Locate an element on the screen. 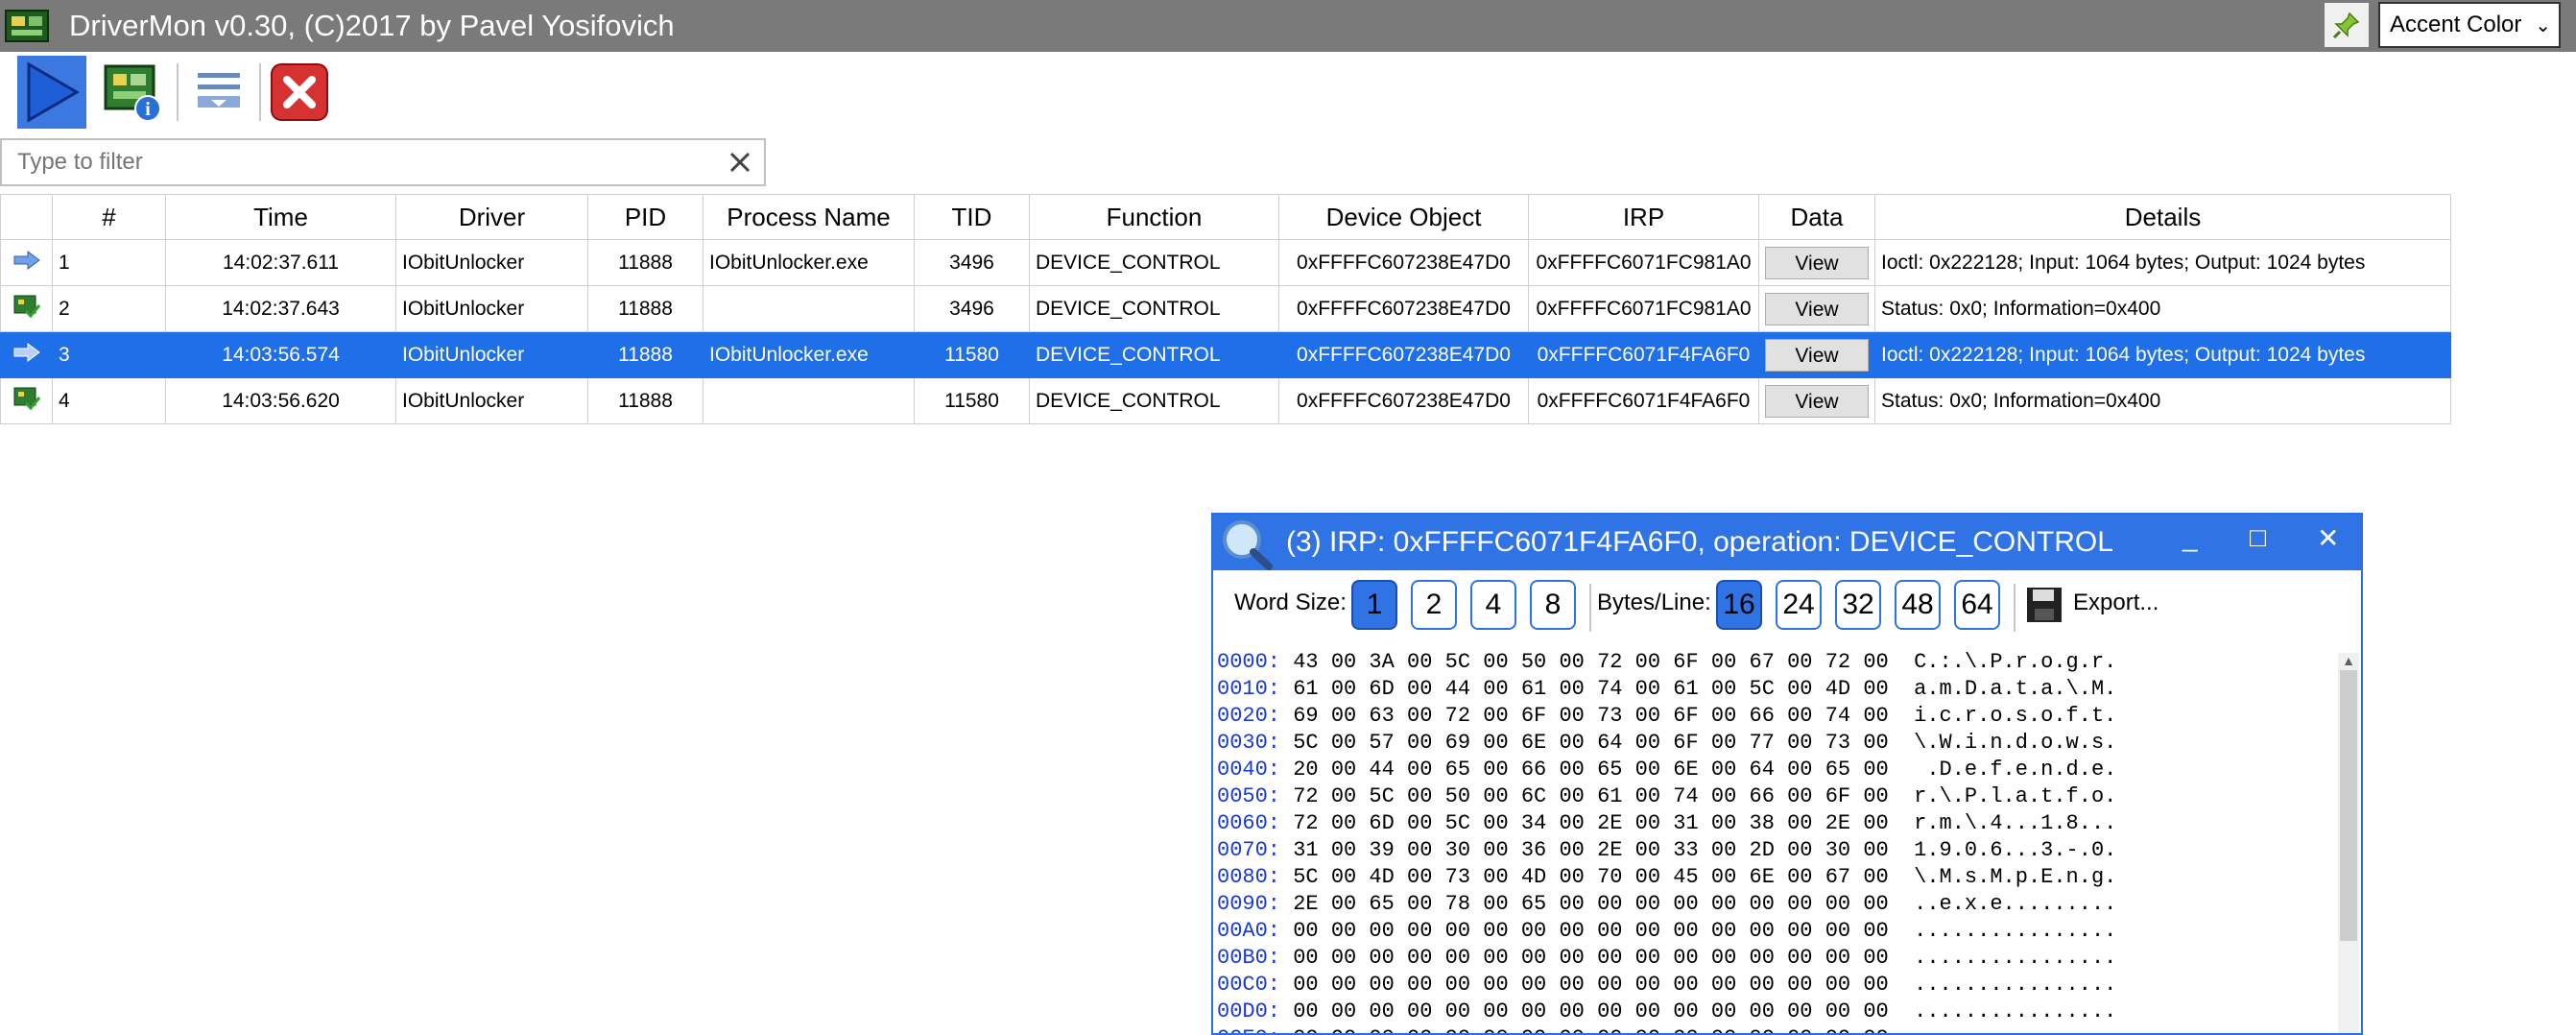 The image size is (2576, 1035). pin-icon is located at coordinates (2346, 25).